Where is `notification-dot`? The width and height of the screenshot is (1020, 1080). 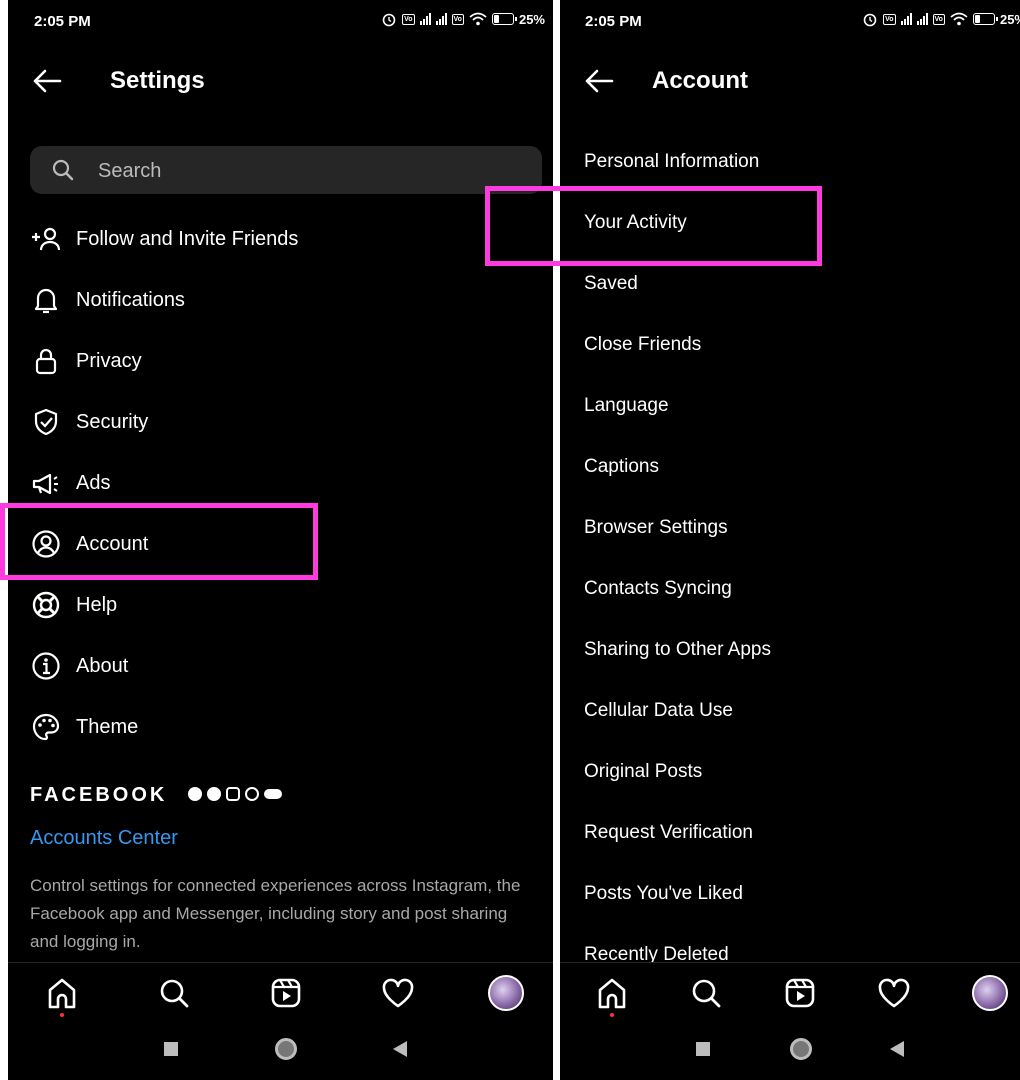 notification-dot is located at coordinates (612, 1015).